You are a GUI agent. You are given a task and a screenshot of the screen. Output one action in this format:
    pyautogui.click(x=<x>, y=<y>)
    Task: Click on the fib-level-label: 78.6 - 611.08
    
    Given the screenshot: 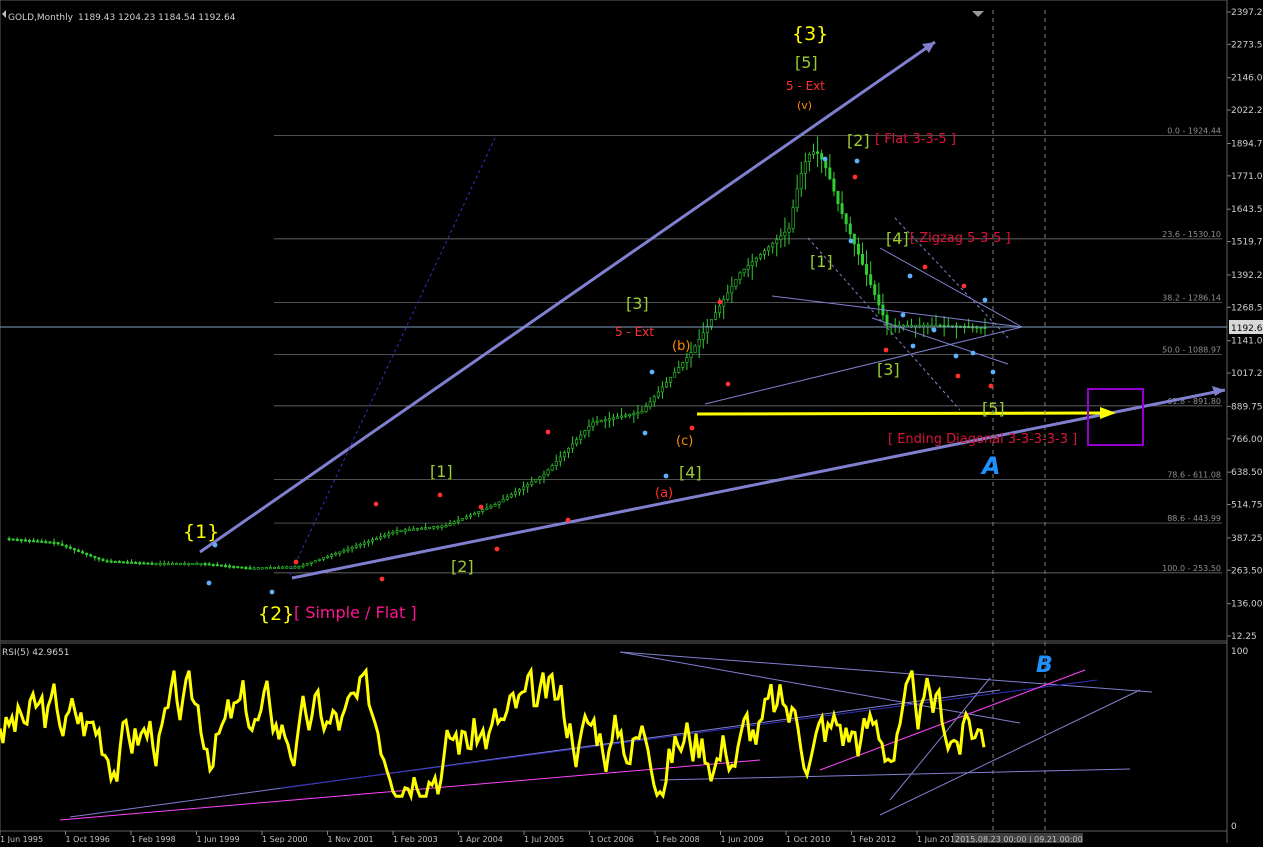 What is the action you would take?
    pyautogui.click(x=1194, y=474)
    